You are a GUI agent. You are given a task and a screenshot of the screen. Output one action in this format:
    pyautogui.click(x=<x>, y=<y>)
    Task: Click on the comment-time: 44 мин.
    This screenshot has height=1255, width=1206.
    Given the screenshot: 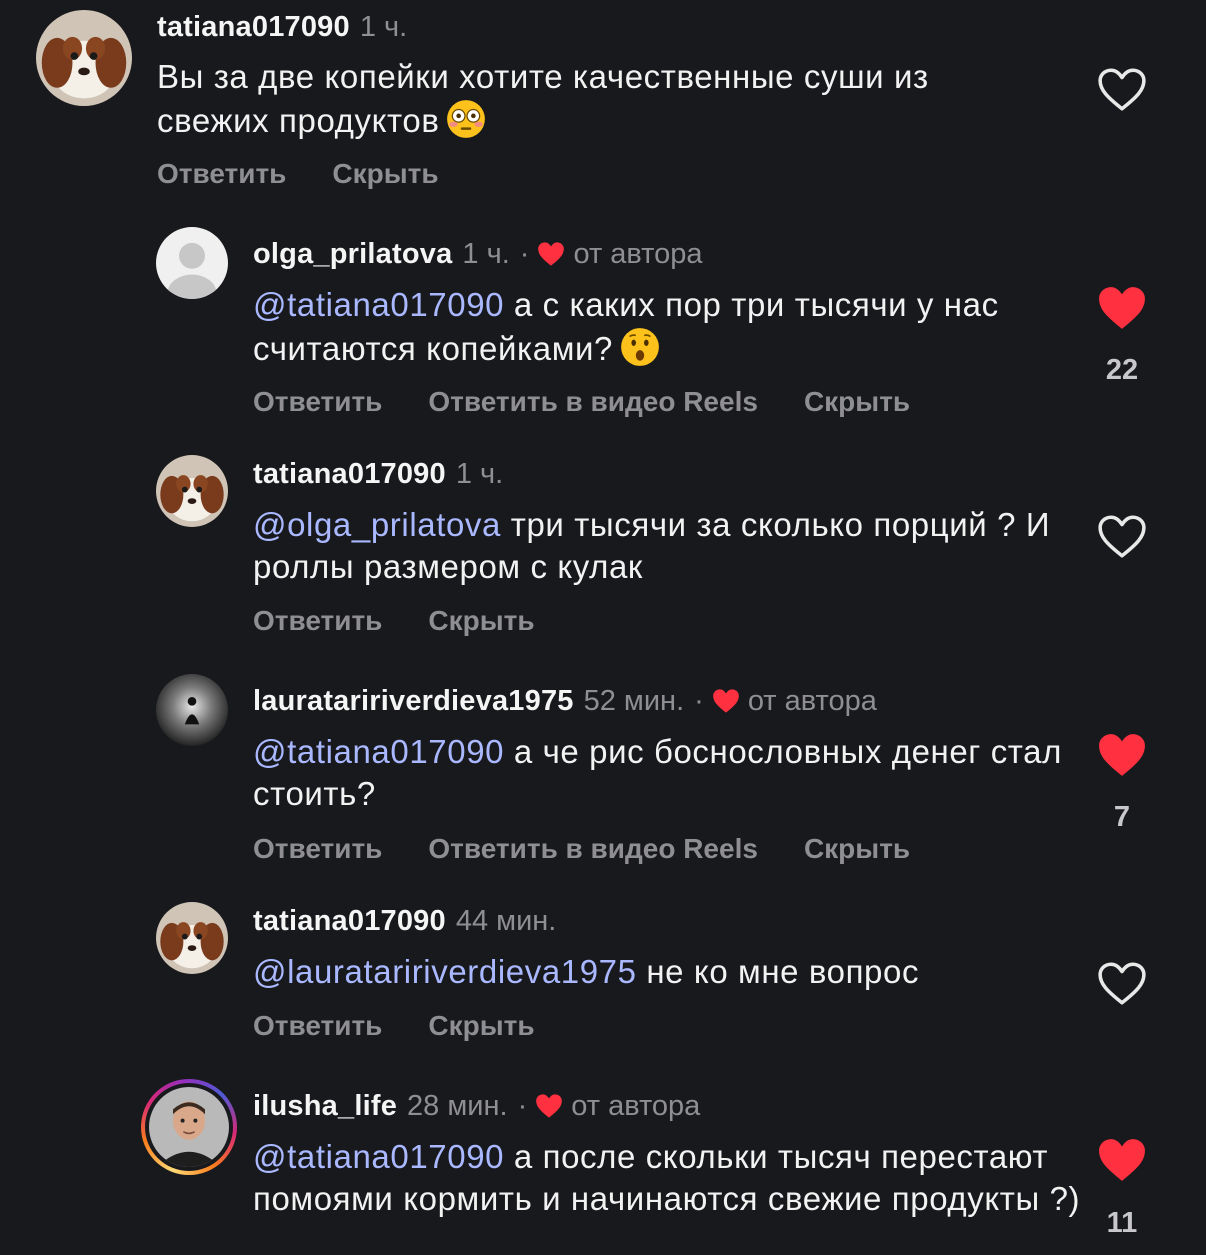 What is the action you would take?
    pyautogui.click(x=506, y=921)
    